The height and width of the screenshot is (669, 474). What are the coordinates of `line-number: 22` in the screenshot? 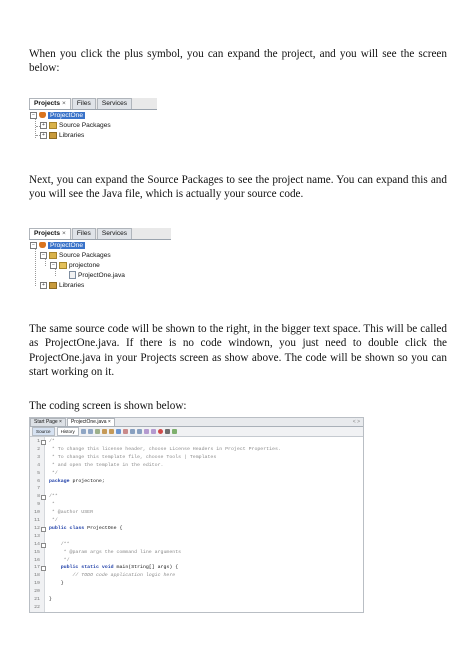 It's located at (37, 607).